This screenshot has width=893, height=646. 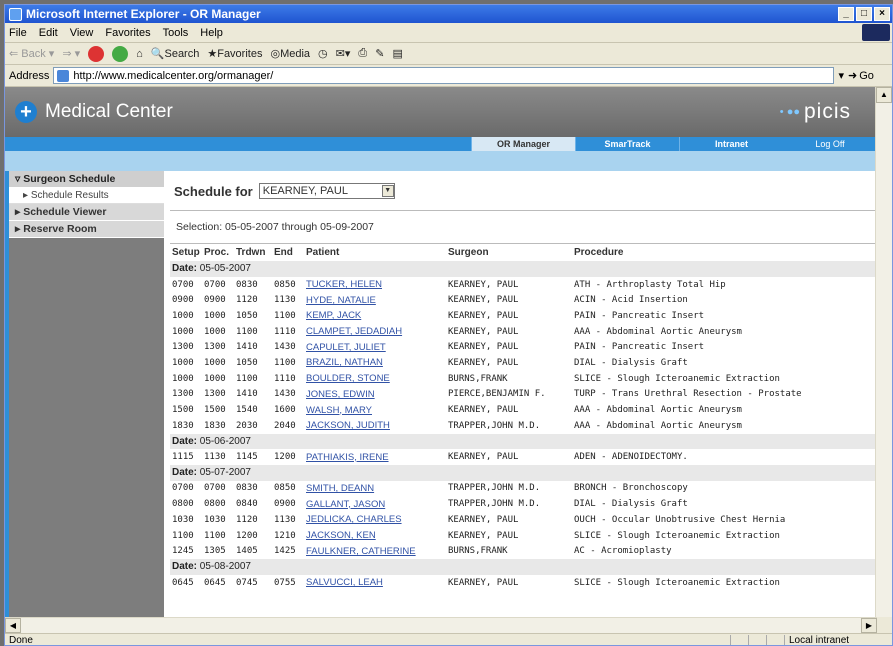 What do you see at coordinates (285, 425) in the screenshot?
I see `cell-end: 2040` at bounding box center [285, 425].